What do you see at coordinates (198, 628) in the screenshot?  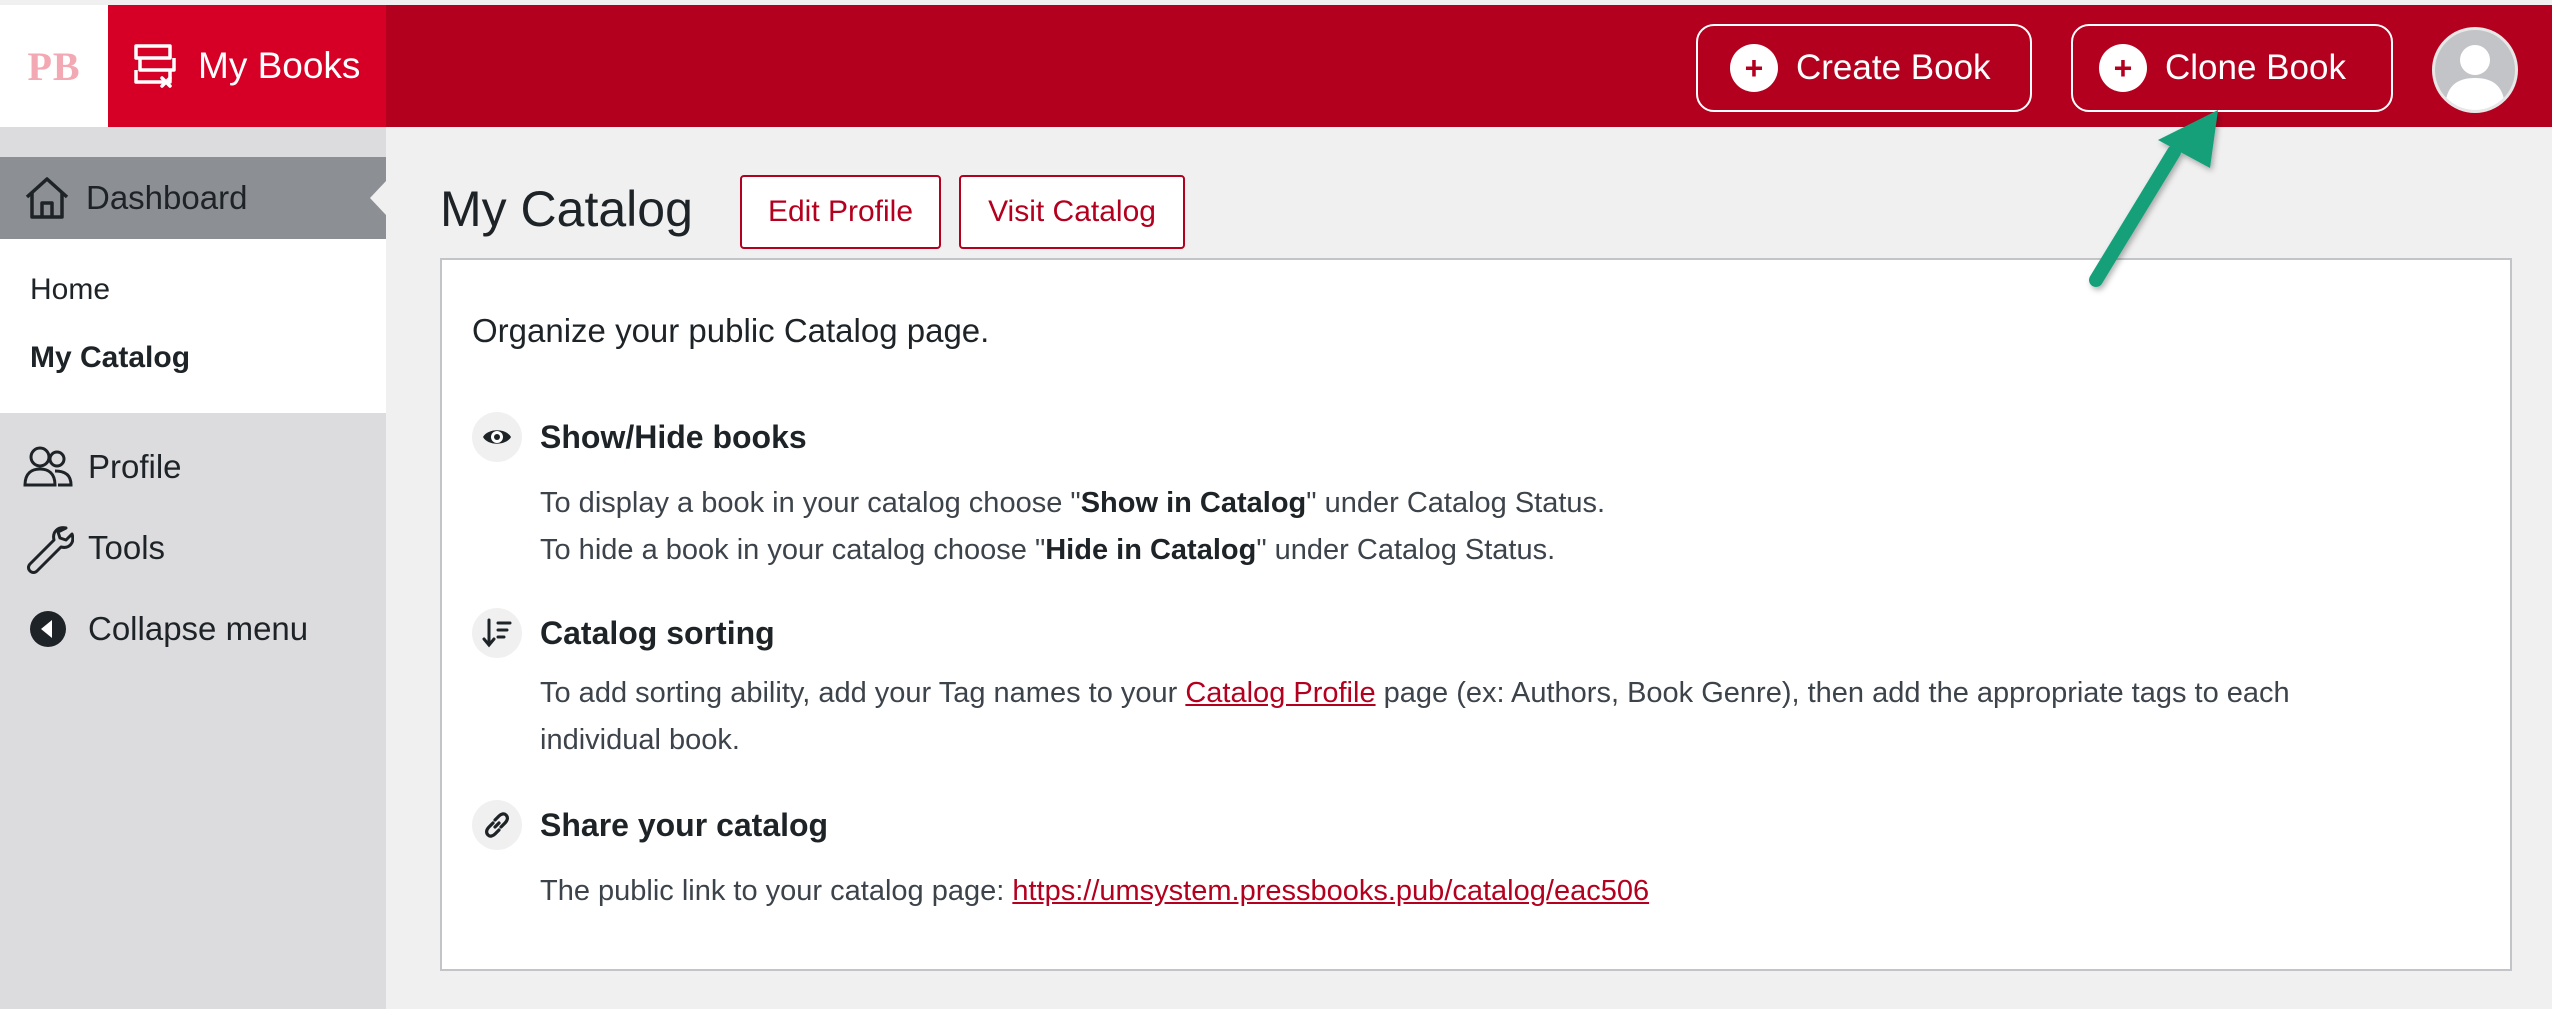 I see `collapse-menu-label: Collapse menu` at bounding box center [198, 628].